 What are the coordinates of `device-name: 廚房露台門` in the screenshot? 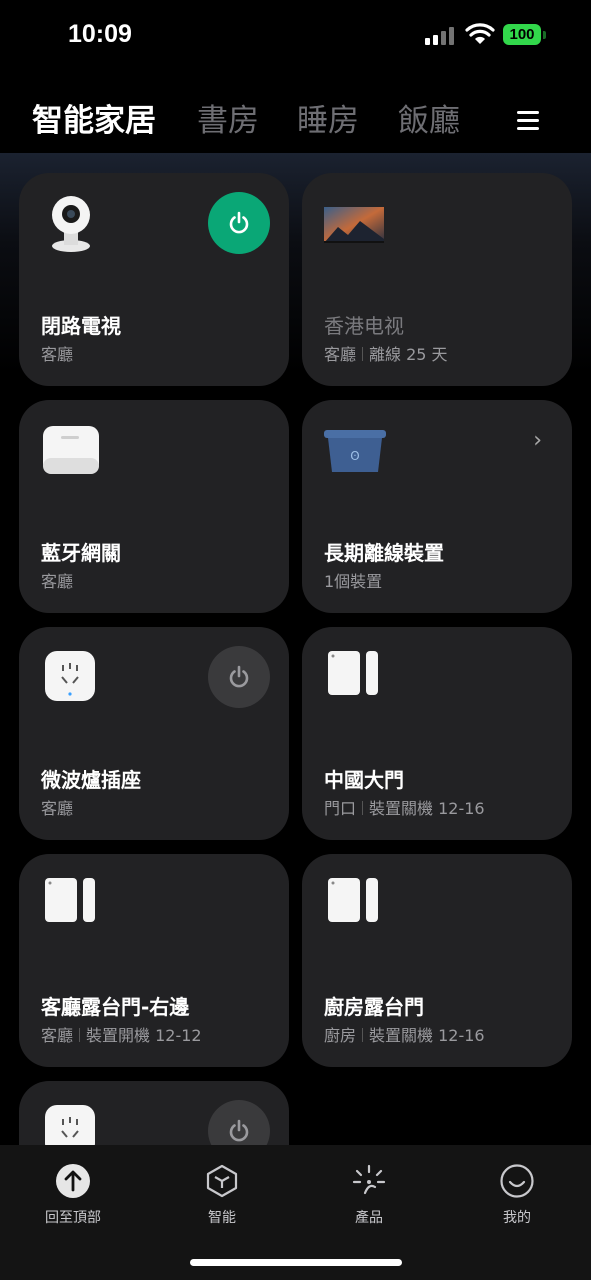 It's located at (374, 1007).